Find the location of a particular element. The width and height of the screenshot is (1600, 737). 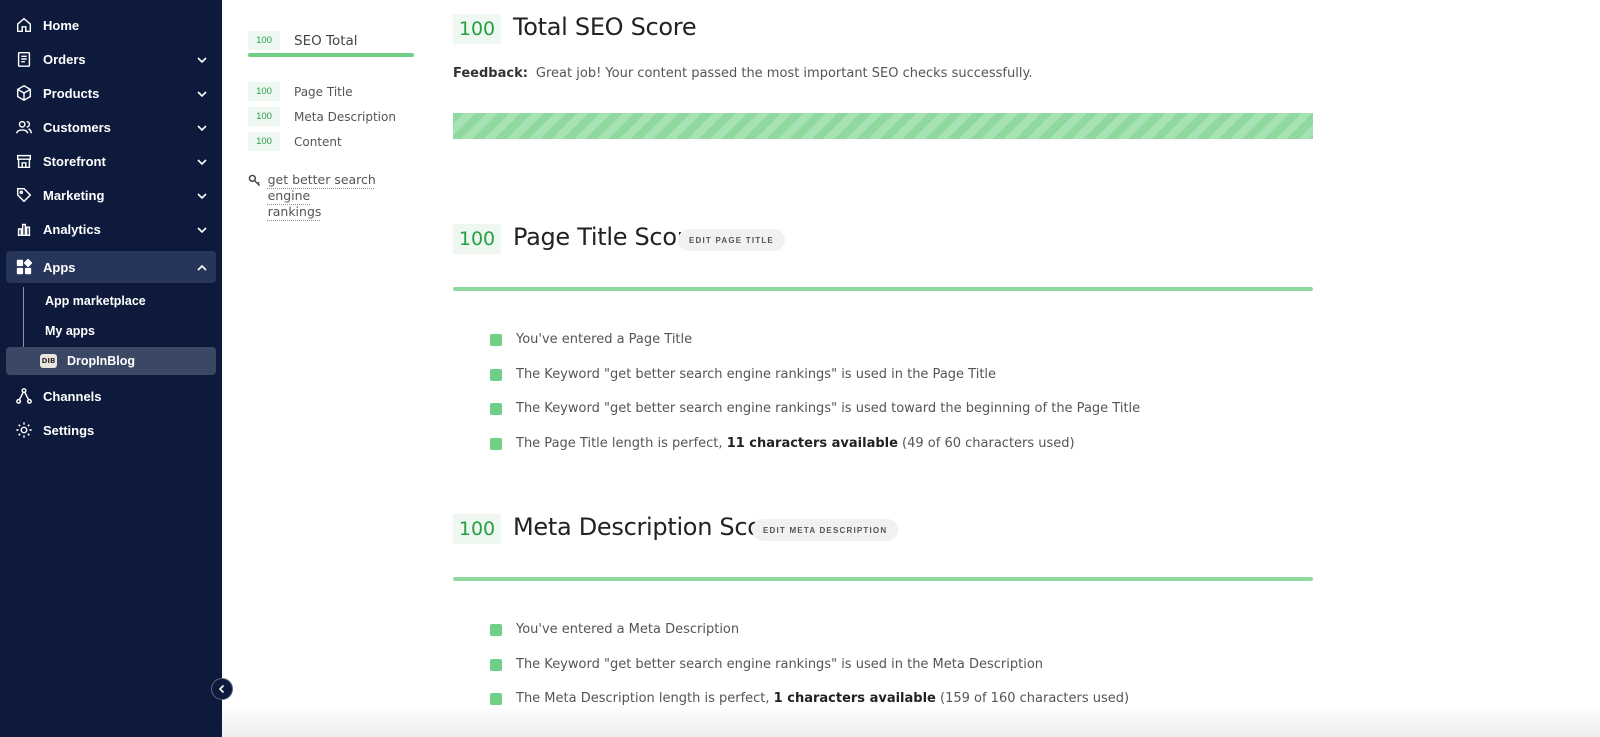

nav-label: Settings is located at coordinates (69, 430).